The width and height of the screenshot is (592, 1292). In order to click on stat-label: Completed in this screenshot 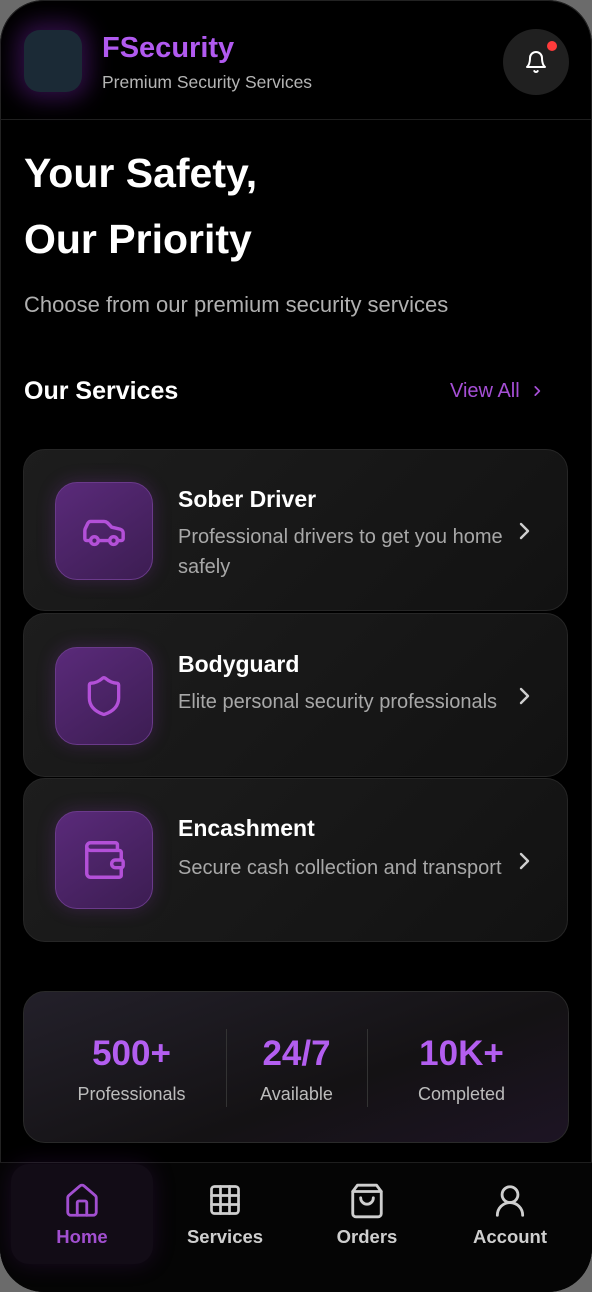, I will do `click(461, 1094)`.